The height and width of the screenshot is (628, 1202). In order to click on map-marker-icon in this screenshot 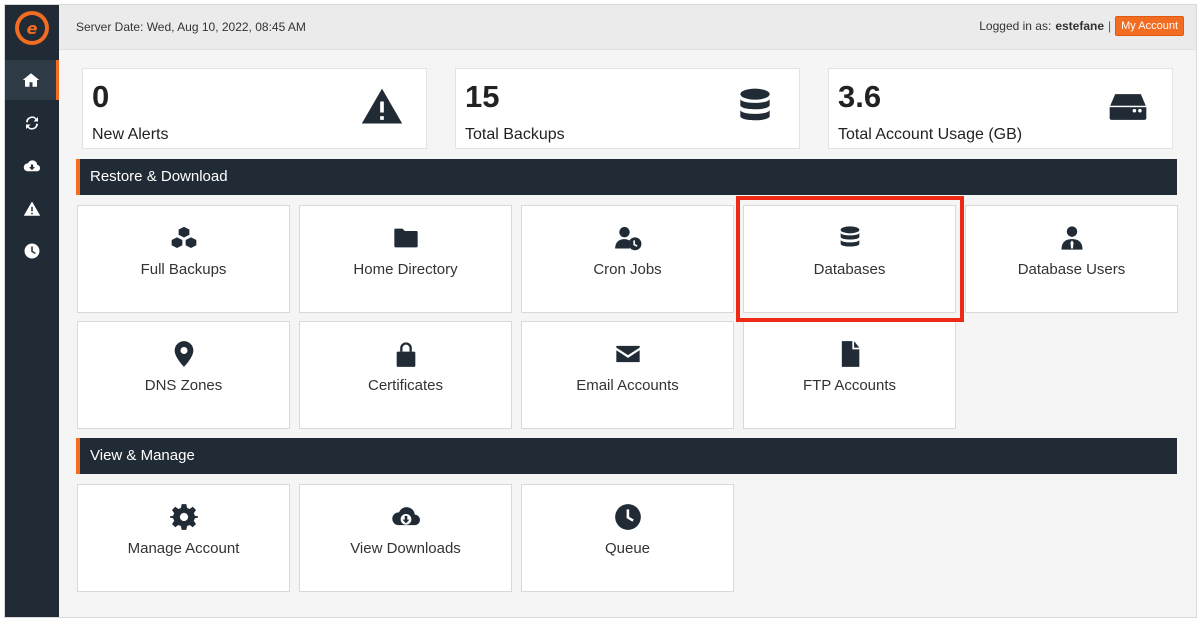, I will do `click(183, 354)`.